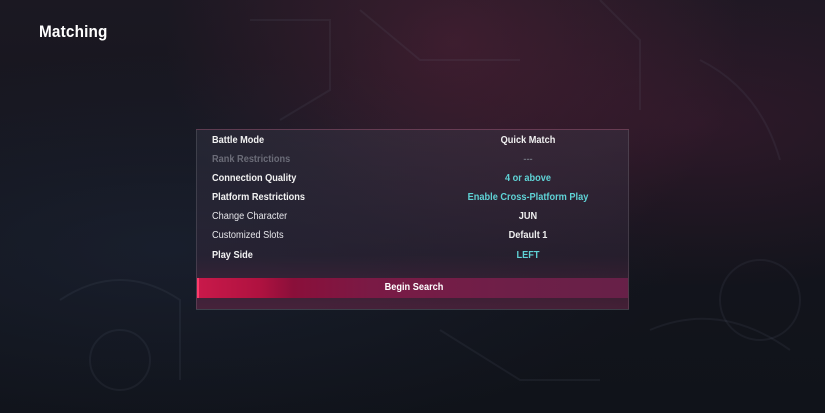  I want to click on setting-label: Change Character, so click(250, 216).